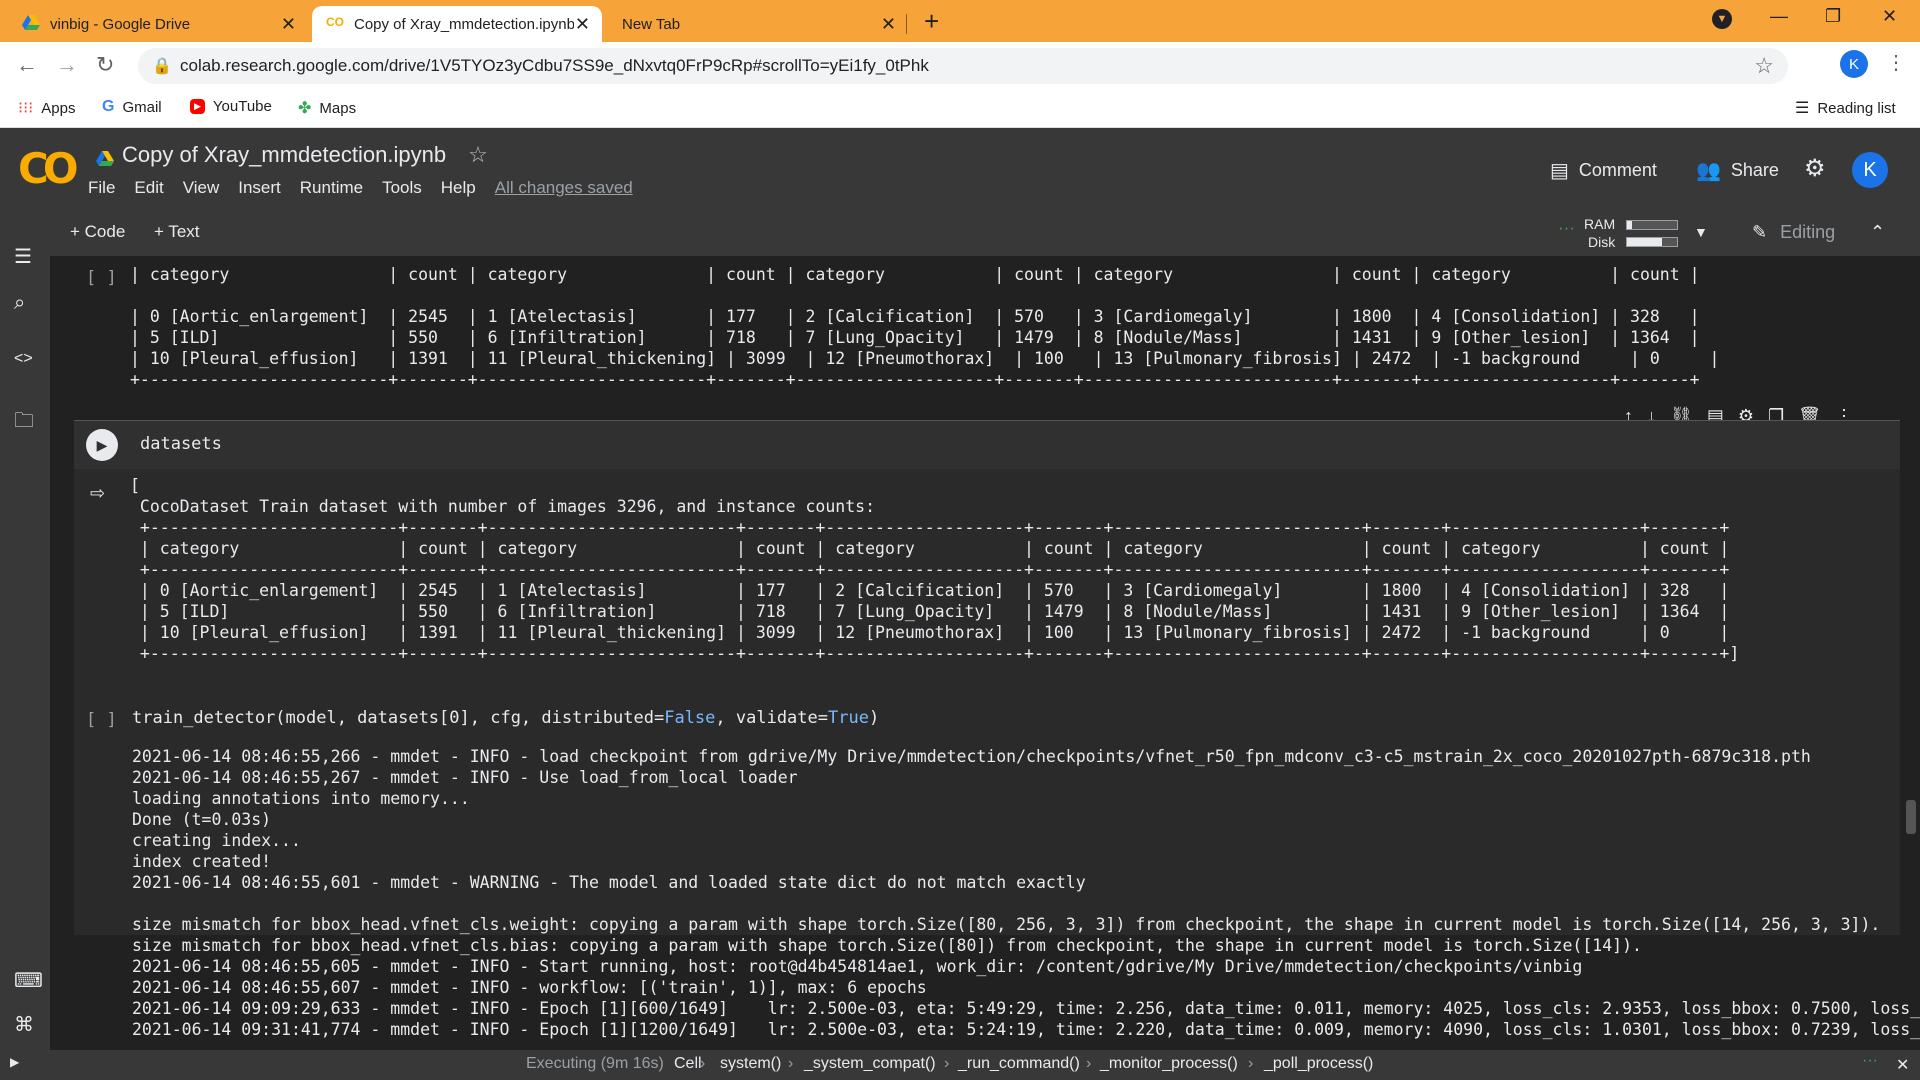  Describe the element at coordinates (19, 303) in the screenshot. I see `search-icon: ⌕` at that location.